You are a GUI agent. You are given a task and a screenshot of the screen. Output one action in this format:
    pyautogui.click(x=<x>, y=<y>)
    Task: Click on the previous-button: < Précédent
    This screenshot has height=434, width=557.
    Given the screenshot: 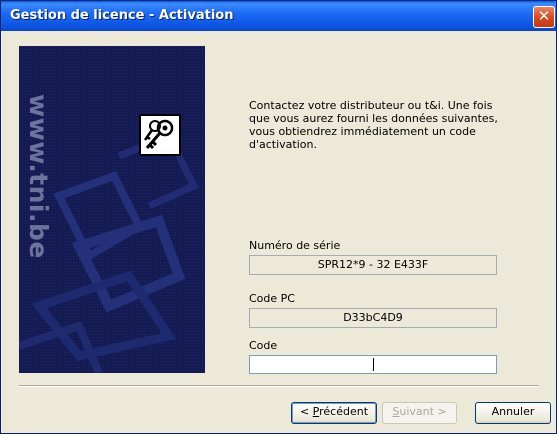 What is the action you would take?
    pyautogui.click(x=334, y=413)
    